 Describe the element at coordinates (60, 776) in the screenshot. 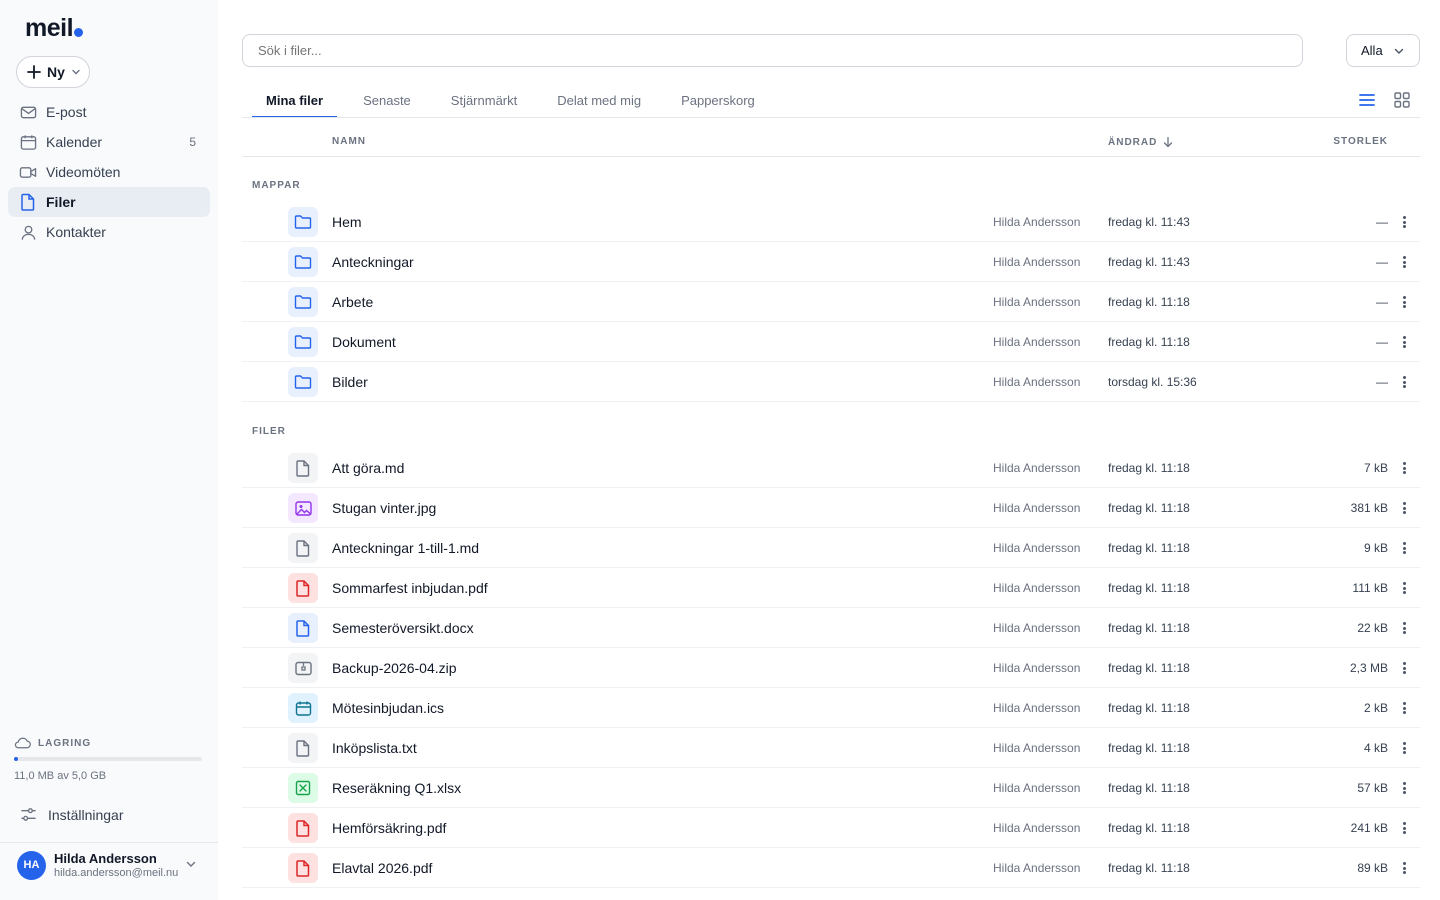

I see `storage-usage-text: 11,0 MB av 5,0 GB` at that location.